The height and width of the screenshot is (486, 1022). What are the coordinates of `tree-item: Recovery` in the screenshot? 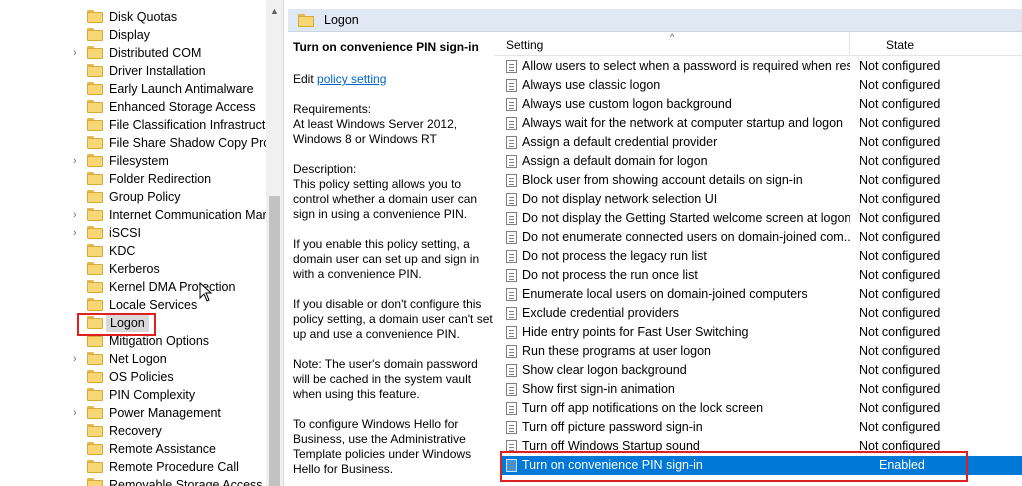 It's located at (133, 431).